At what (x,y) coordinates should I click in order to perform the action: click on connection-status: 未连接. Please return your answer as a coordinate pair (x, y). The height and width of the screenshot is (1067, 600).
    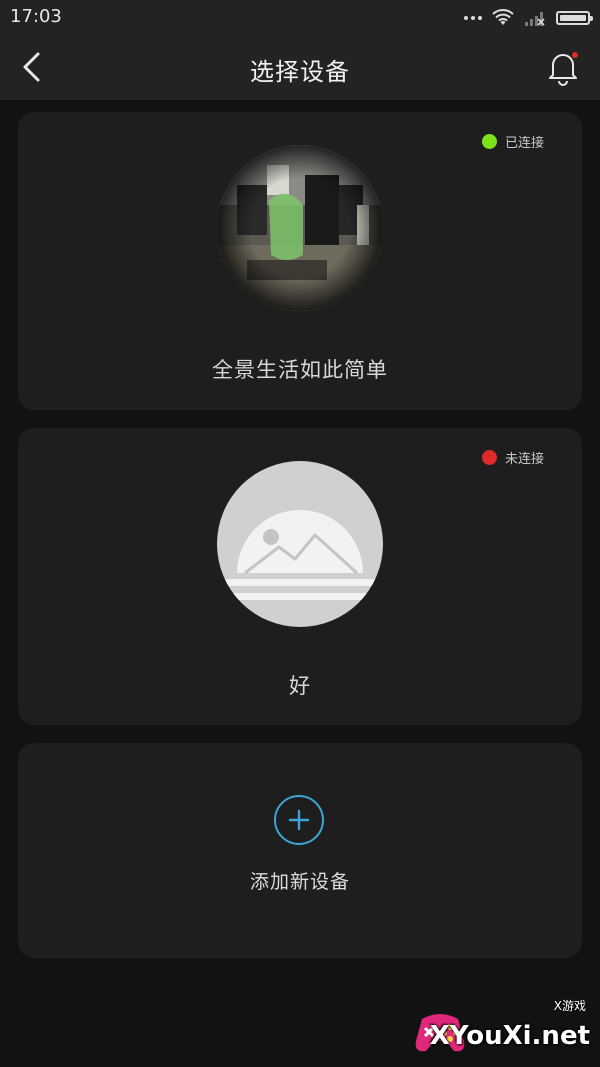
    Looking at the image, I should click on (512, 457).